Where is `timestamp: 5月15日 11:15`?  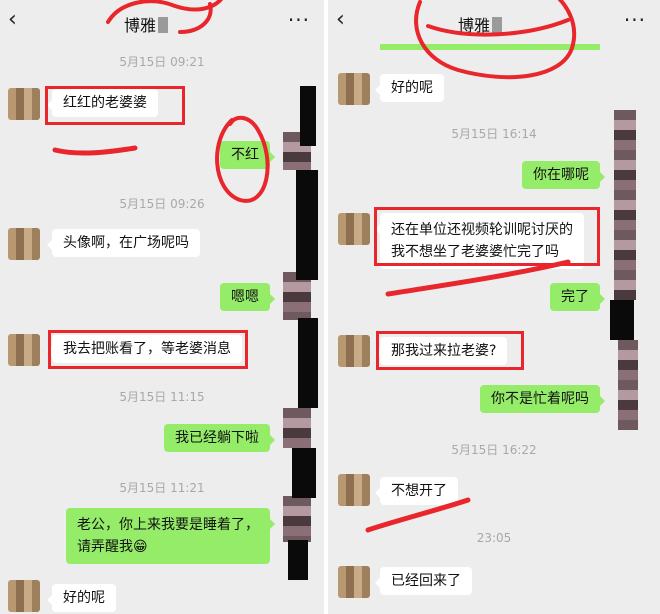
timestamp: 5月15日 11:15 is located at coordinates (162, 397).